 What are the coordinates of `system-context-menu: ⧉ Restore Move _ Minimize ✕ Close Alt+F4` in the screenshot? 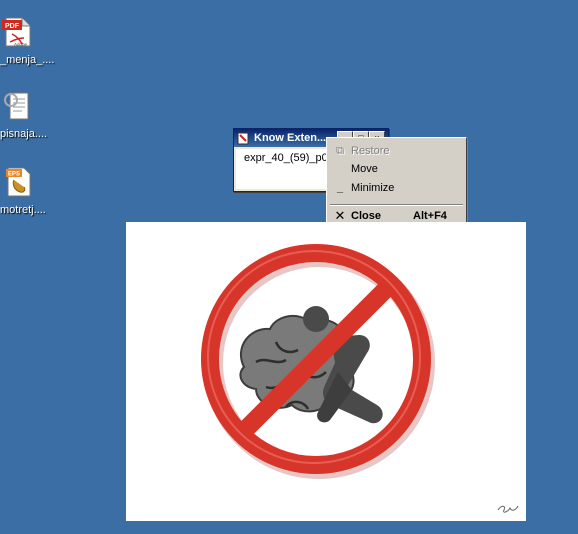 It's located at (396, 182).